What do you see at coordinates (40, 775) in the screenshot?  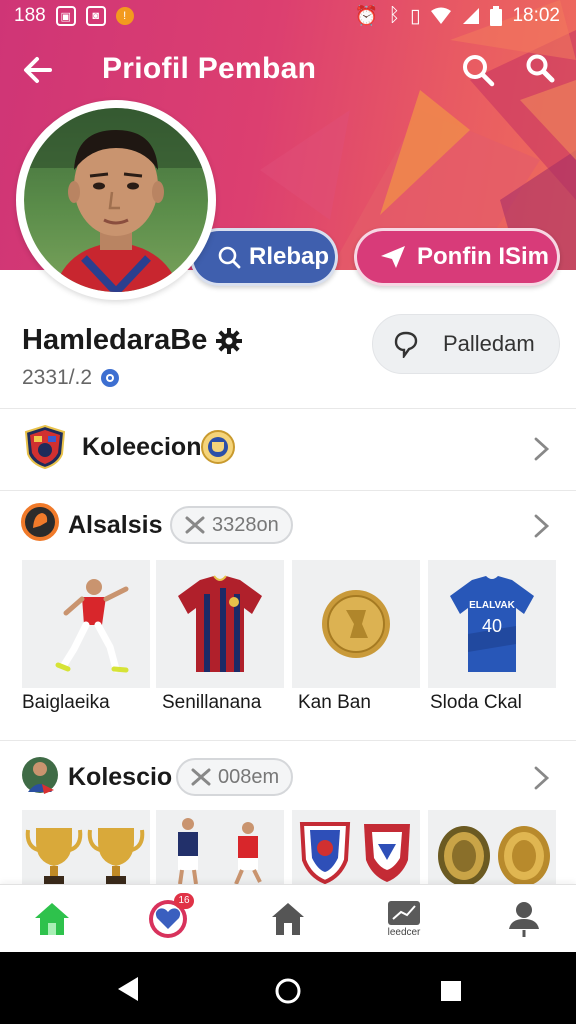 I see `player-avatar-icon` at bounding box center [40, 775].